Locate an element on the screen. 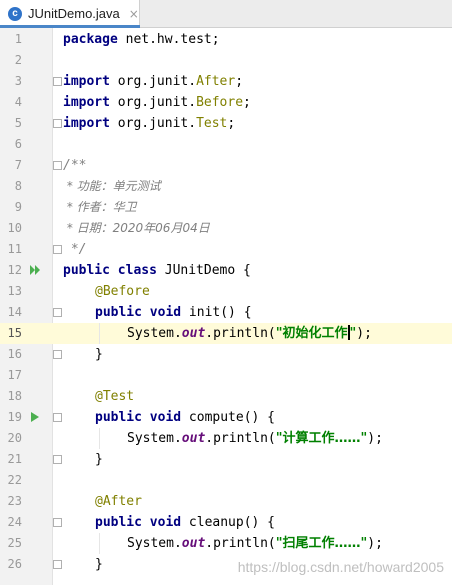 The height and width of the screenshot is (585, 452). annotation: @Test is located at coordinates (115, 396).